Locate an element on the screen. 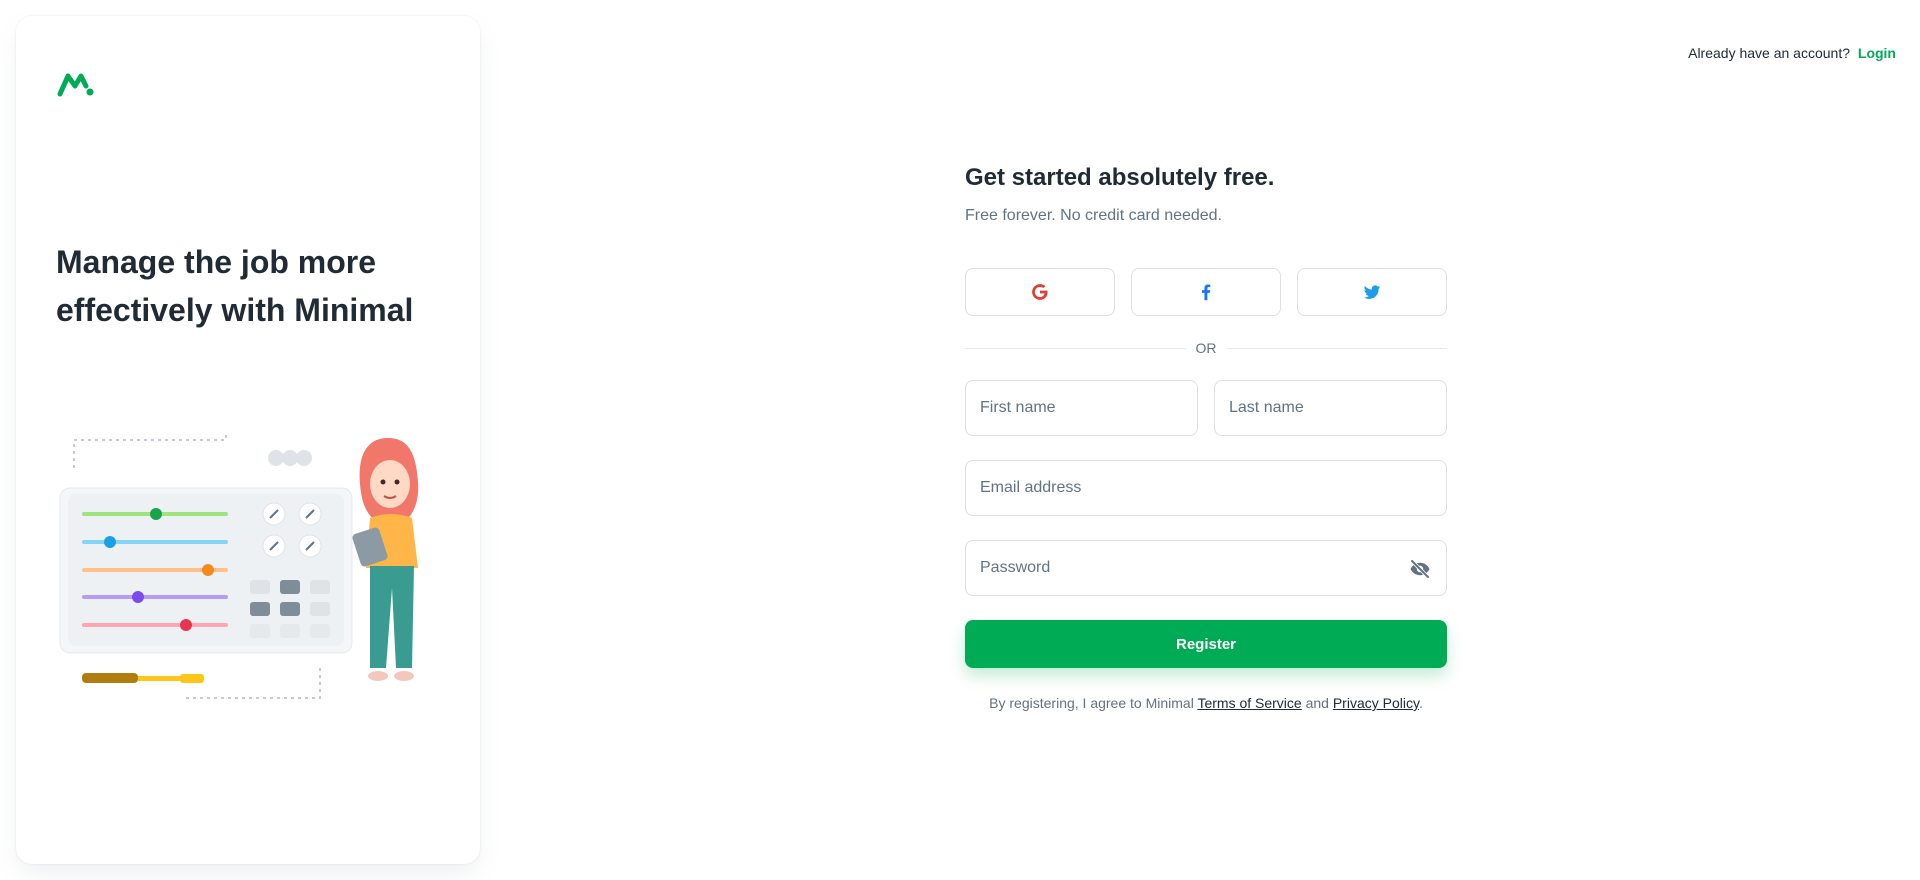 The width and height of the screenshot is (1920, 880). last-name-field is located at coordinates (1330, 408).